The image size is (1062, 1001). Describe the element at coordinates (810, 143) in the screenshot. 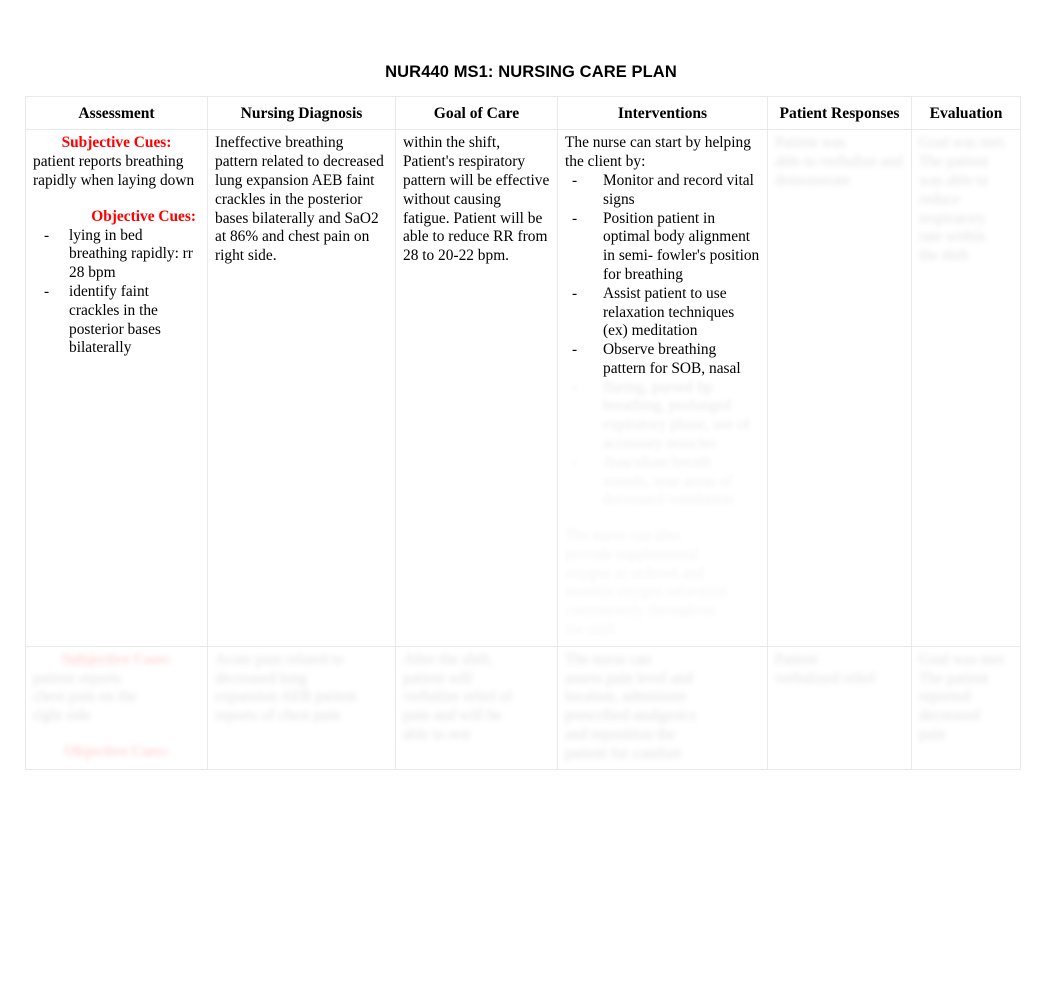

I see `patient-responses-line: Patient was` at that location.